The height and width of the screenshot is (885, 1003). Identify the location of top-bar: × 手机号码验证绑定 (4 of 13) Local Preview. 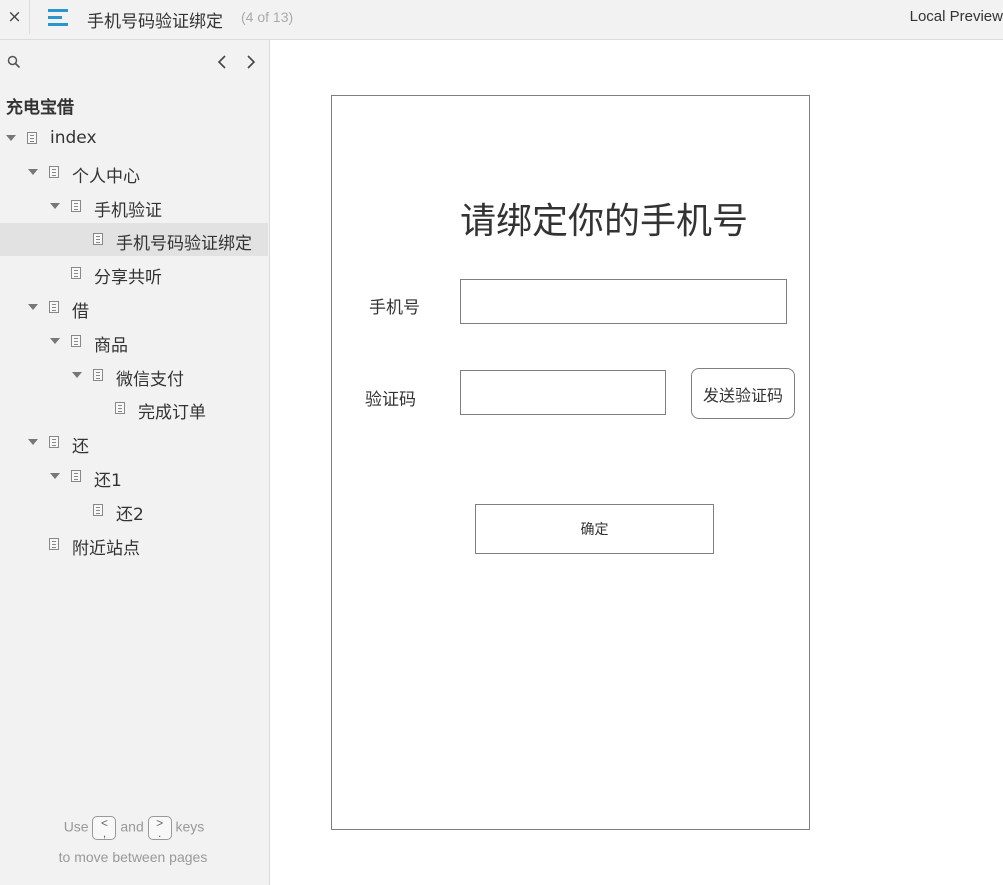
(501, 20).